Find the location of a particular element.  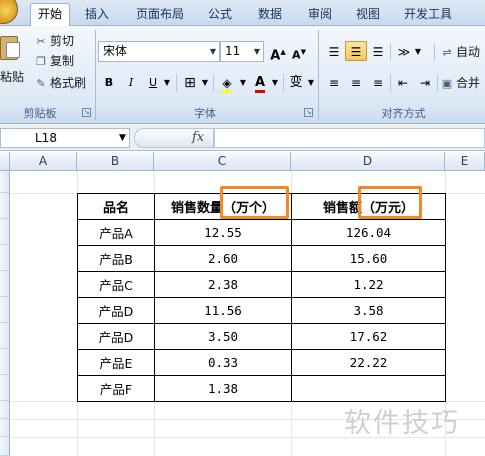

align-top-icon: ☰ is located at coordinates (334, 52).